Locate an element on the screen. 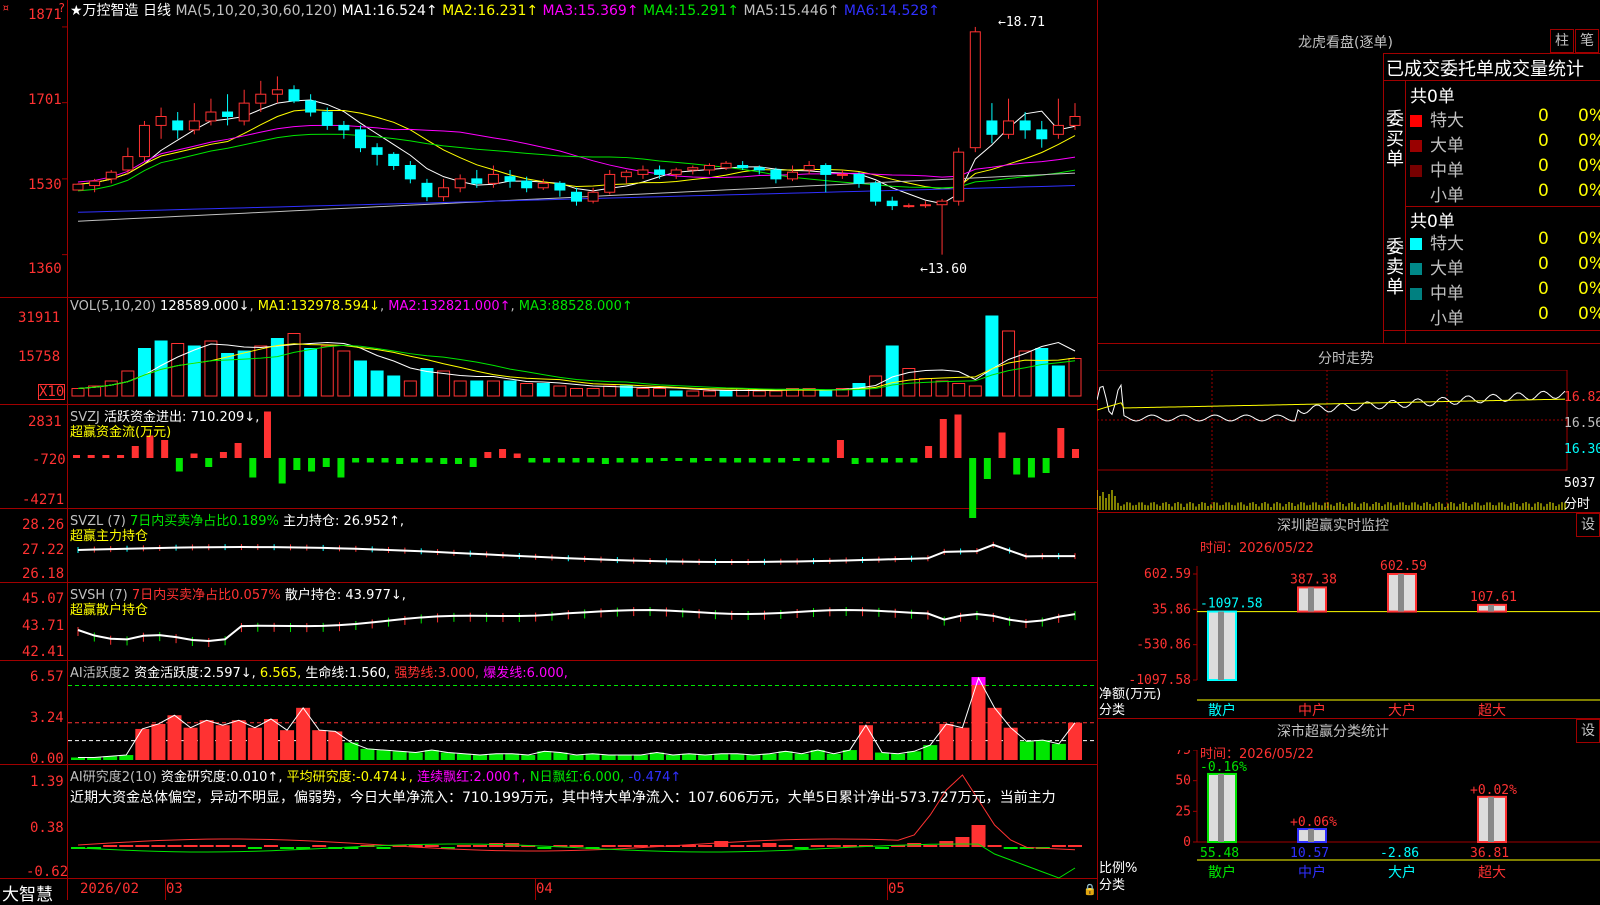 Image resolution: width=1600 pixels, height=905 pixels. research-green-line is located at coordinates (576, 861).